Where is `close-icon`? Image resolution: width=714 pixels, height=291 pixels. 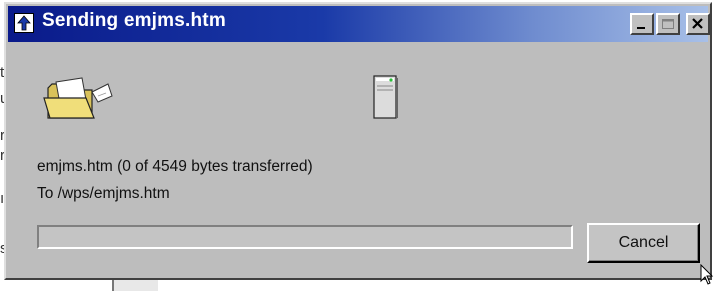 close-icon is located at coordinates (697, 23).